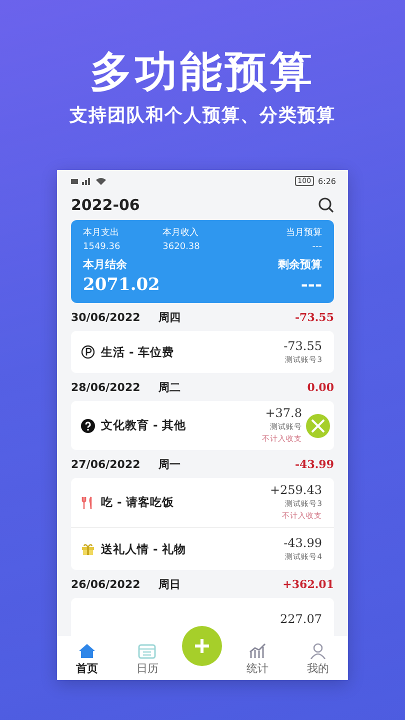 This screenshot has width=405, height=720. What do you see at coordinates (304, 233) in the screenshot?
I see `budget-label: 当月预算` at bounding box center [304, 233].